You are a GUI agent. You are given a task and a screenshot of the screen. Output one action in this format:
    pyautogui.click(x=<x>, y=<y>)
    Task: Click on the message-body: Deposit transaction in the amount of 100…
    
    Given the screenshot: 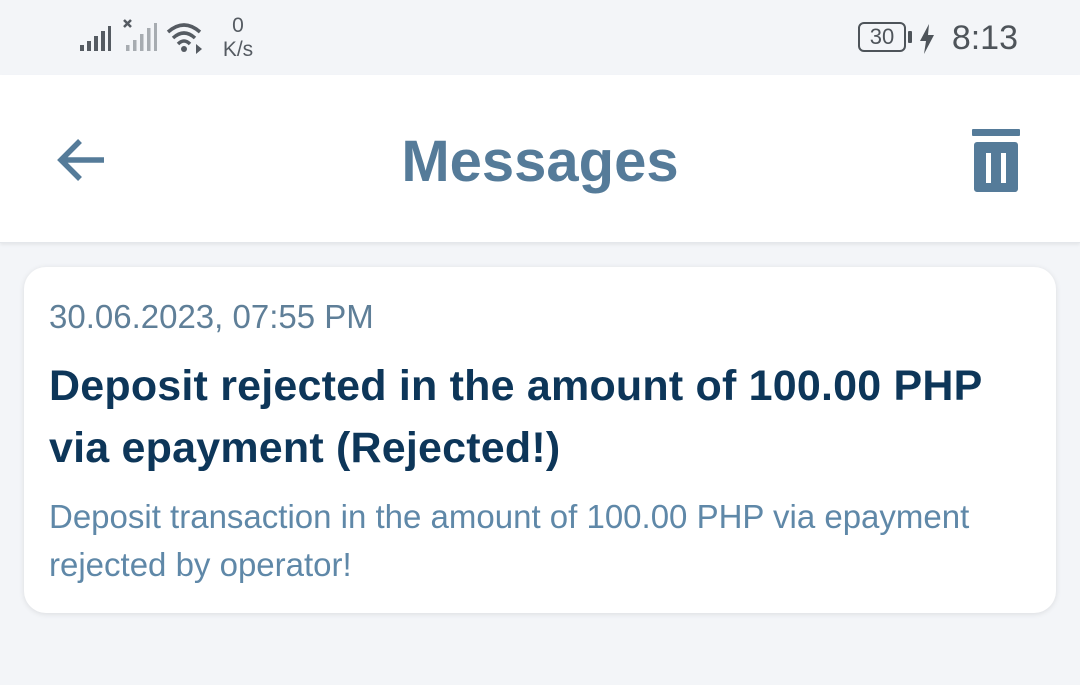 What is the action you would take?
    pyautogui.click(x=509, y=540)
    